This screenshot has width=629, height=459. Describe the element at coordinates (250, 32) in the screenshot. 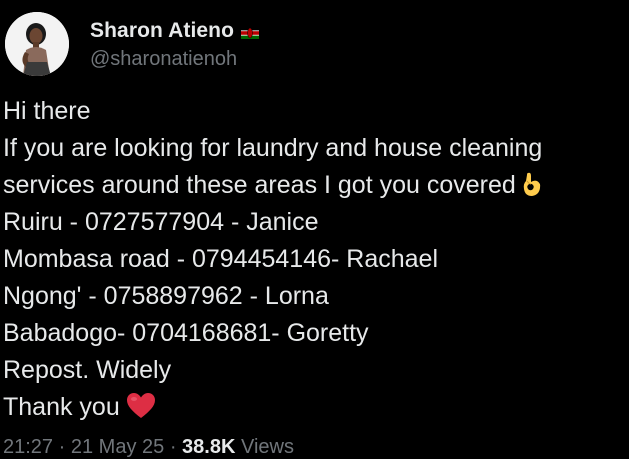

I see `kenya-flag-icon` at that location.